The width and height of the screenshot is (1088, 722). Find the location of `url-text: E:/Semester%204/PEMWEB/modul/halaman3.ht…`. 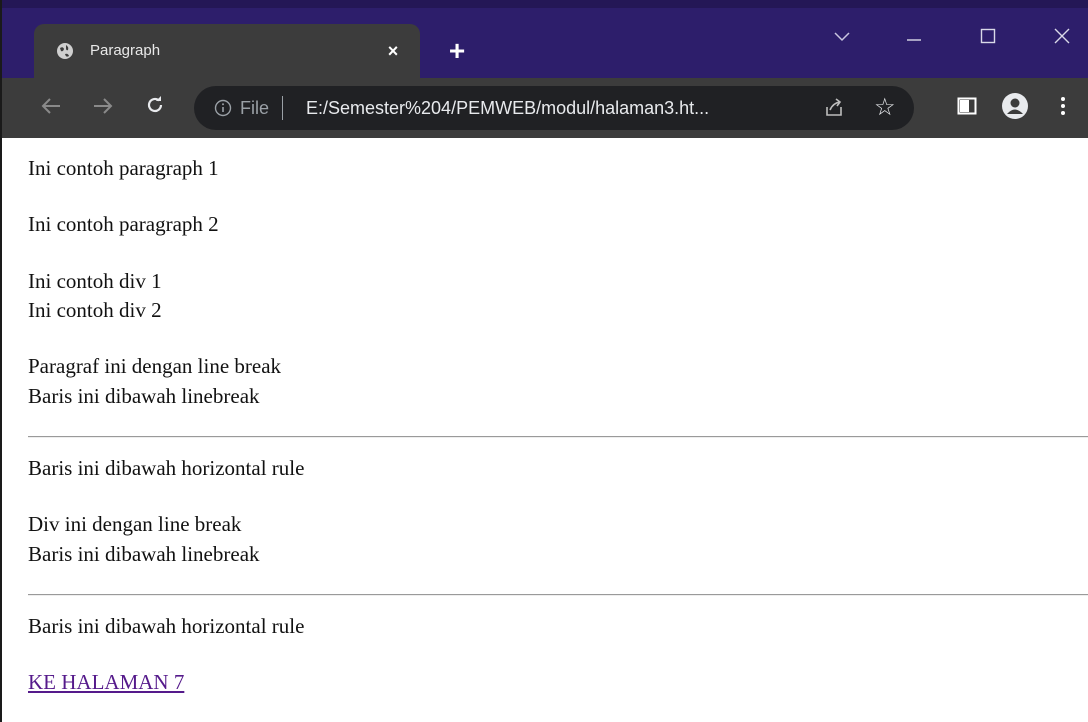

url-text: E:/Semester%204/PEMWEB/modul/halaman3.ht… is located at coordinates (507, 108).